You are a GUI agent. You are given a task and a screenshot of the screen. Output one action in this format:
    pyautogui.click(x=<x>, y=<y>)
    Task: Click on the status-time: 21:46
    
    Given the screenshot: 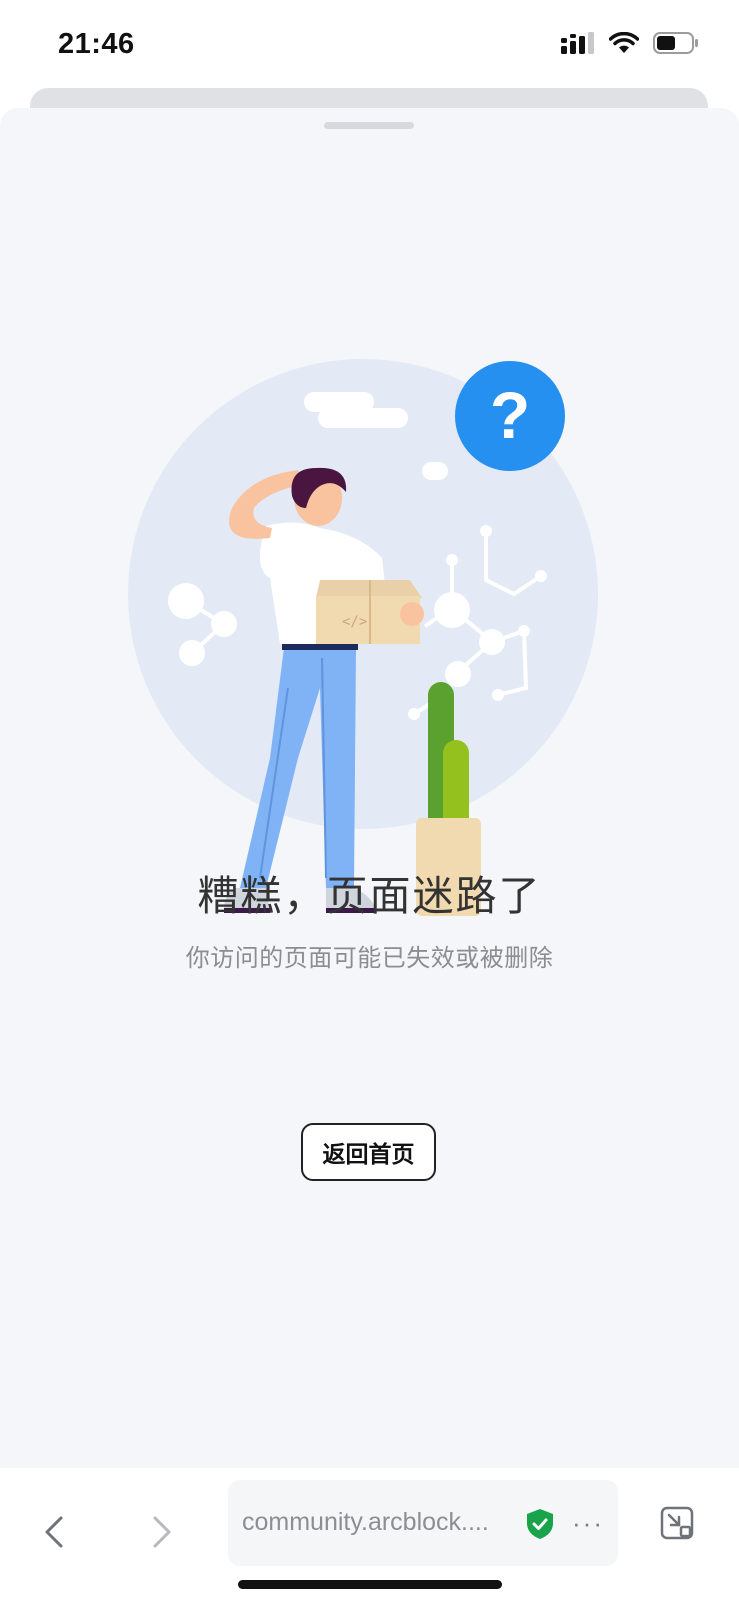 What is the action you would take?
    pyautogui.click(x=96, y=44)
    